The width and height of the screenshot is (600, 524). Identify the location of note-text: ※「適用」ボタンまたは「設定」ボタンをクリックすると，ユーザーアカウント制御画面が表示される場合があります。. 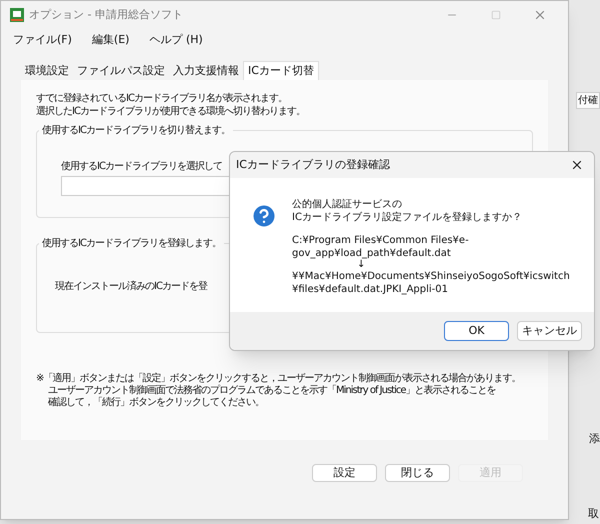
(278, 378).